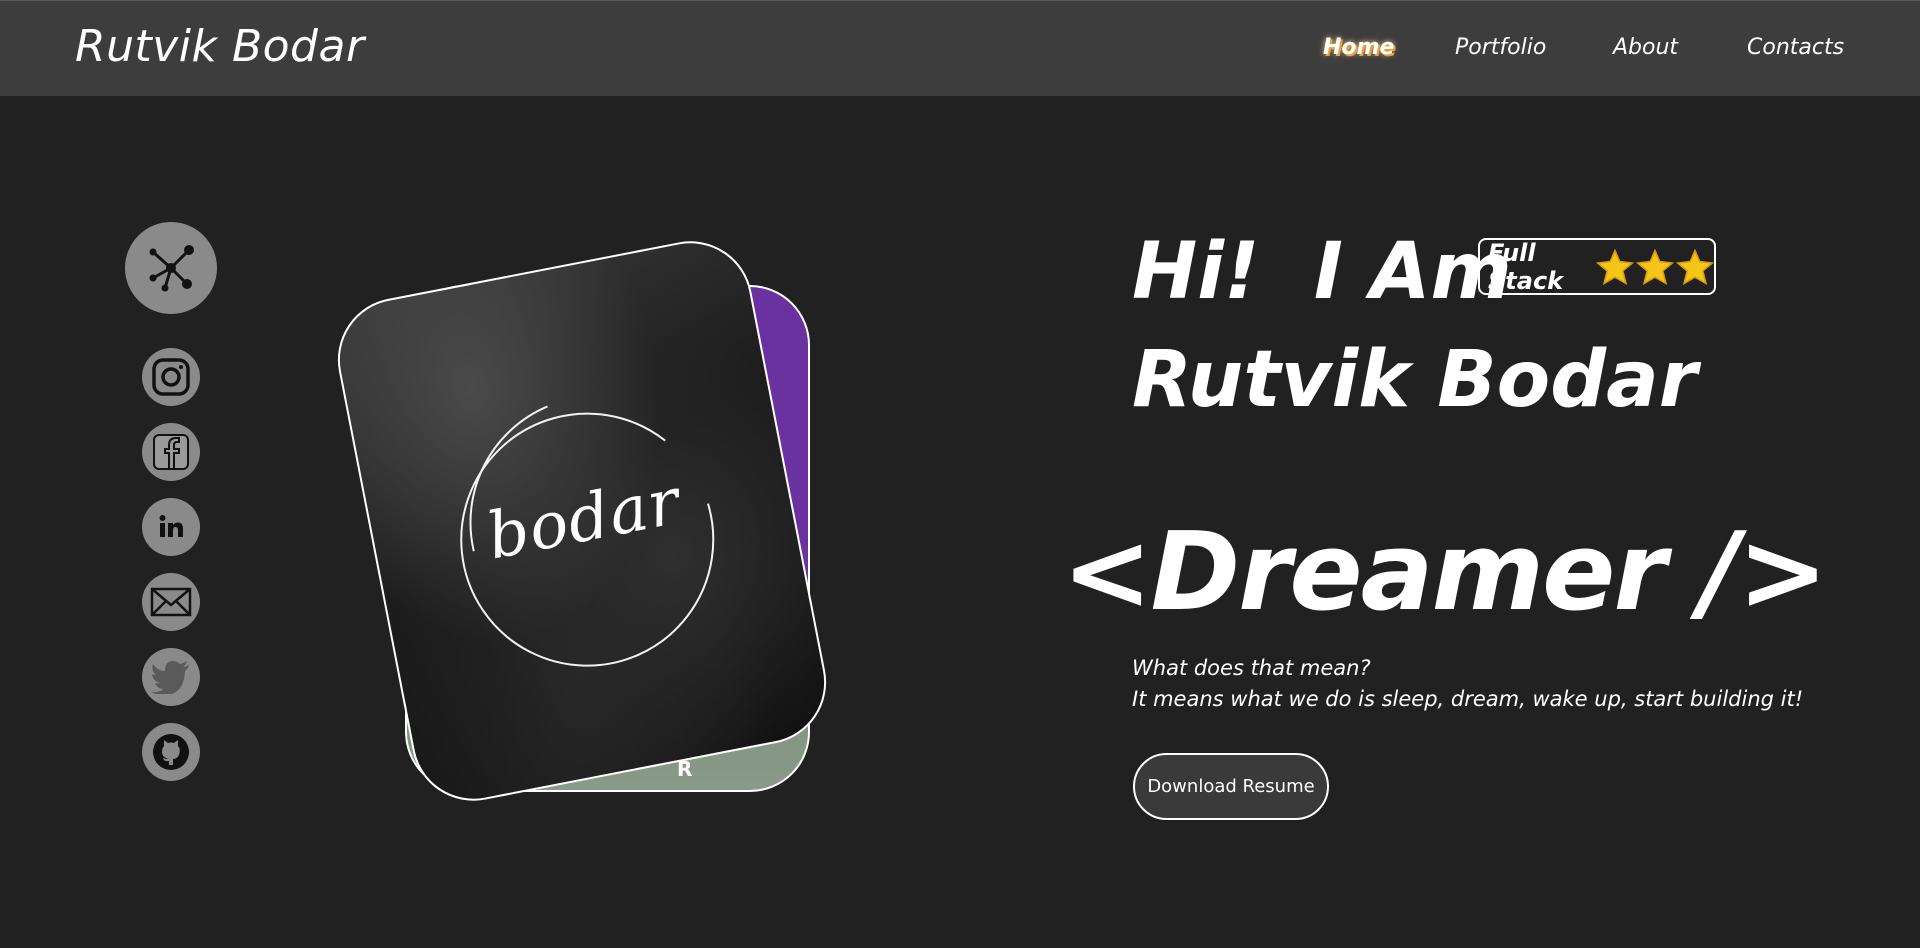  I want to click on nav-home: Home, so click(1358, 47).